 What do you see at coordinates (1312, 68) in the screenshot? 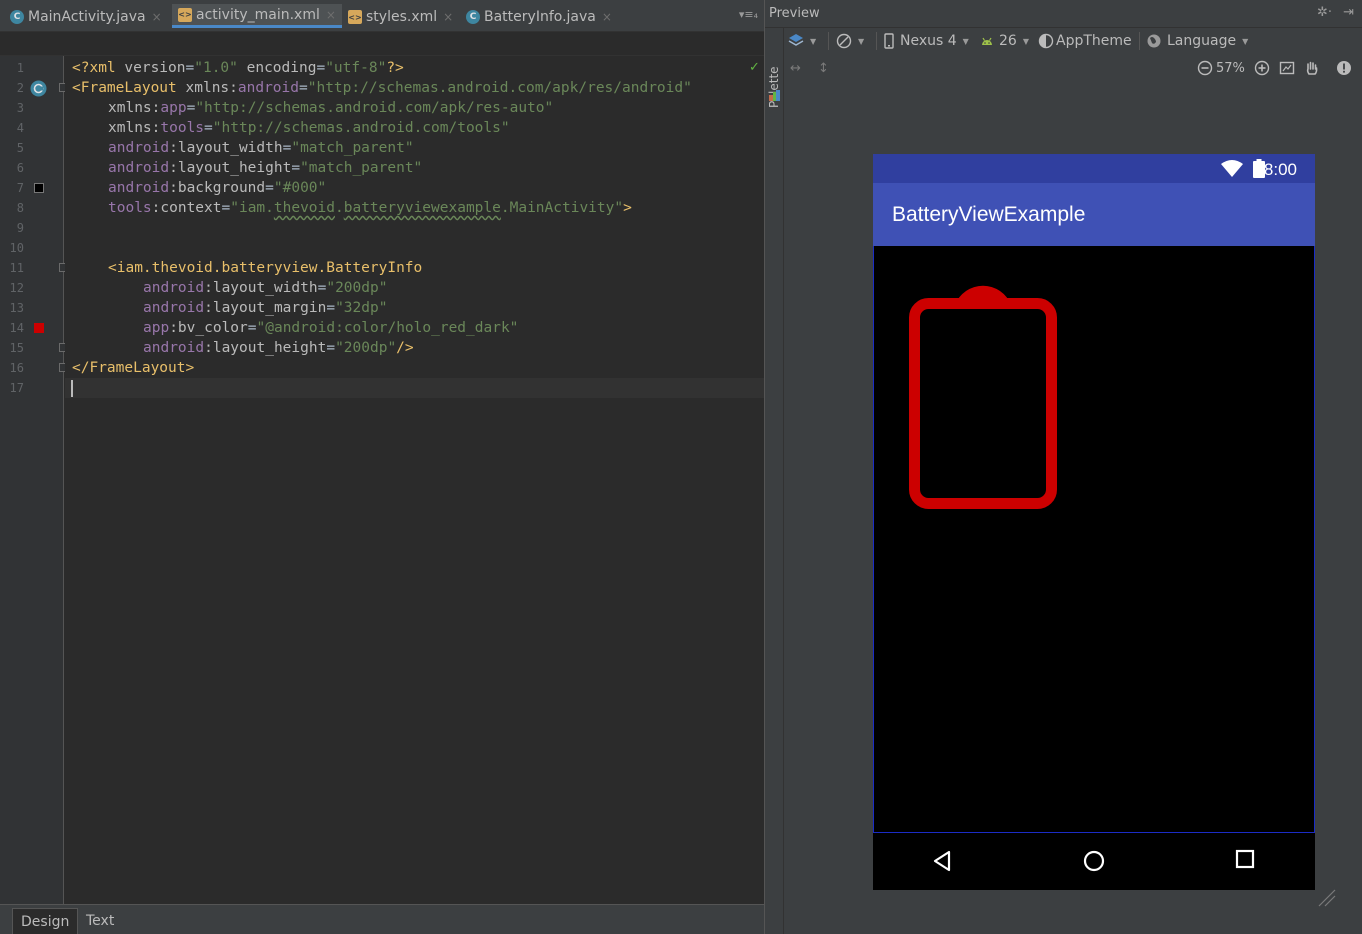
I see `pan-hand-icon` at bounding box center [1312, 68].